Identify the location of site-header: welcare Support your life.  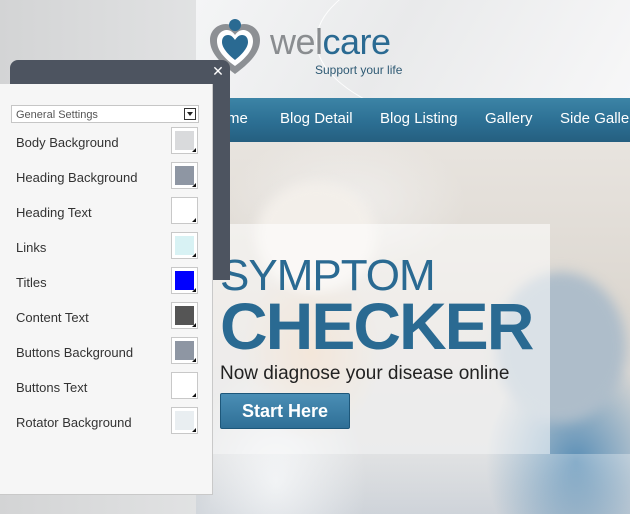
(413, 50).